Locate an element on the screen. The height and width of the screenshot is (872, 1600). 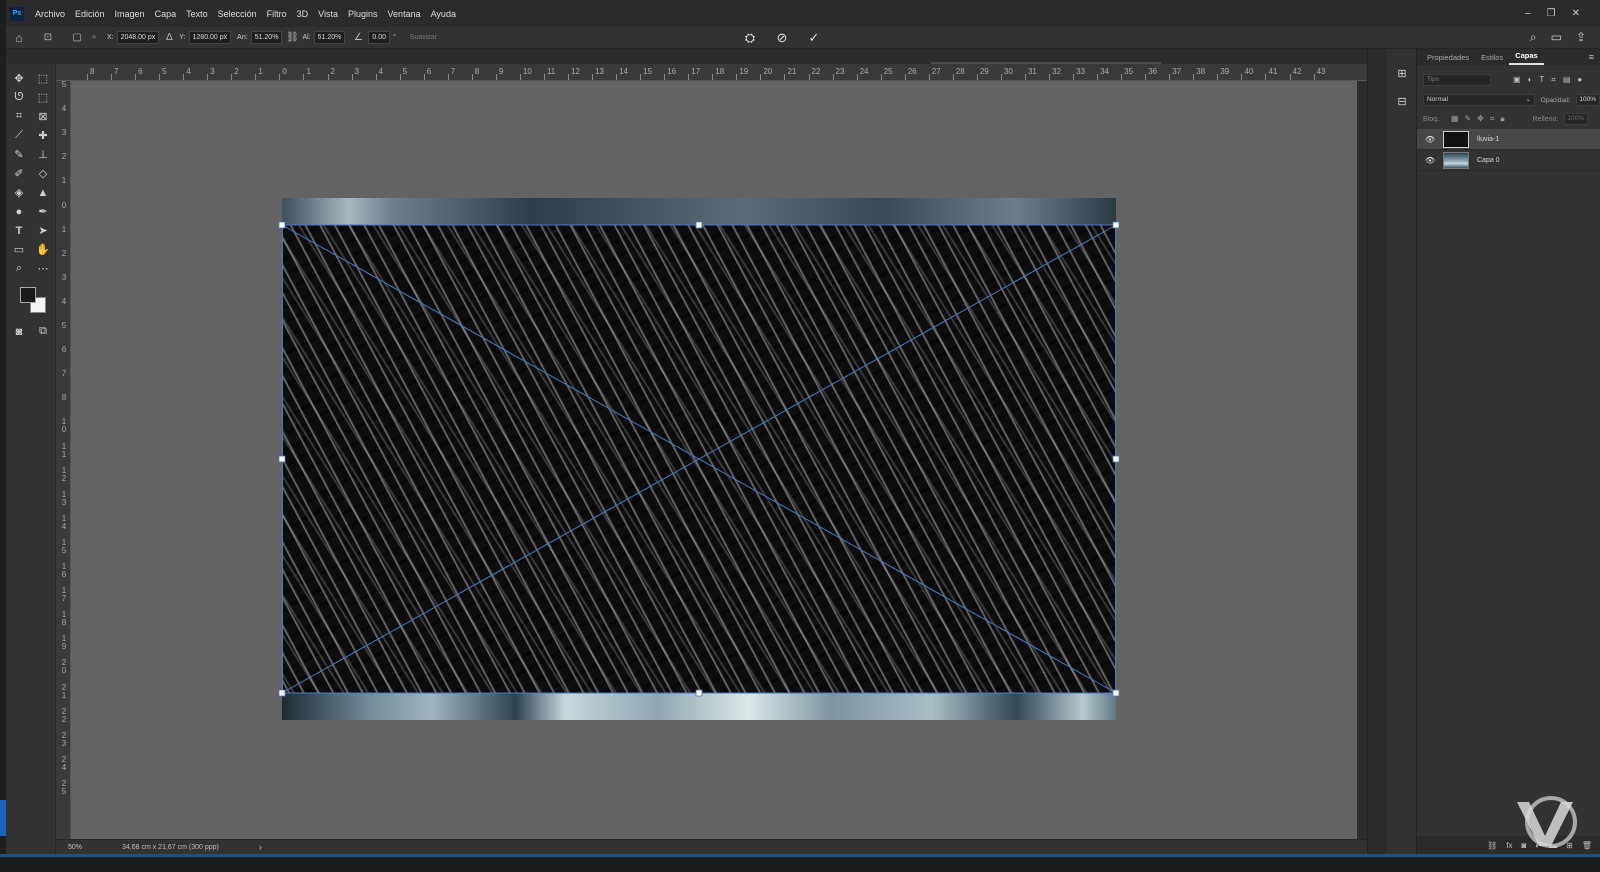
menu-texto: Texto is located at coordinates (197, 14).